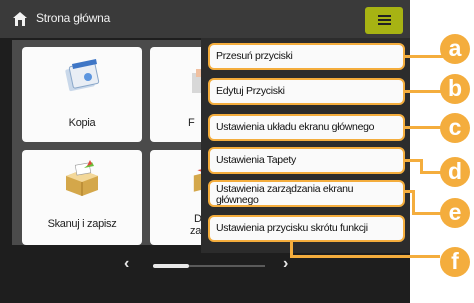 The height and width of the screenshot is (303, 474). Describe the element at coordinates (82, 197) in the screenshot. I see `scan-and-store-tile: Skanuj i zapisz` at that location.